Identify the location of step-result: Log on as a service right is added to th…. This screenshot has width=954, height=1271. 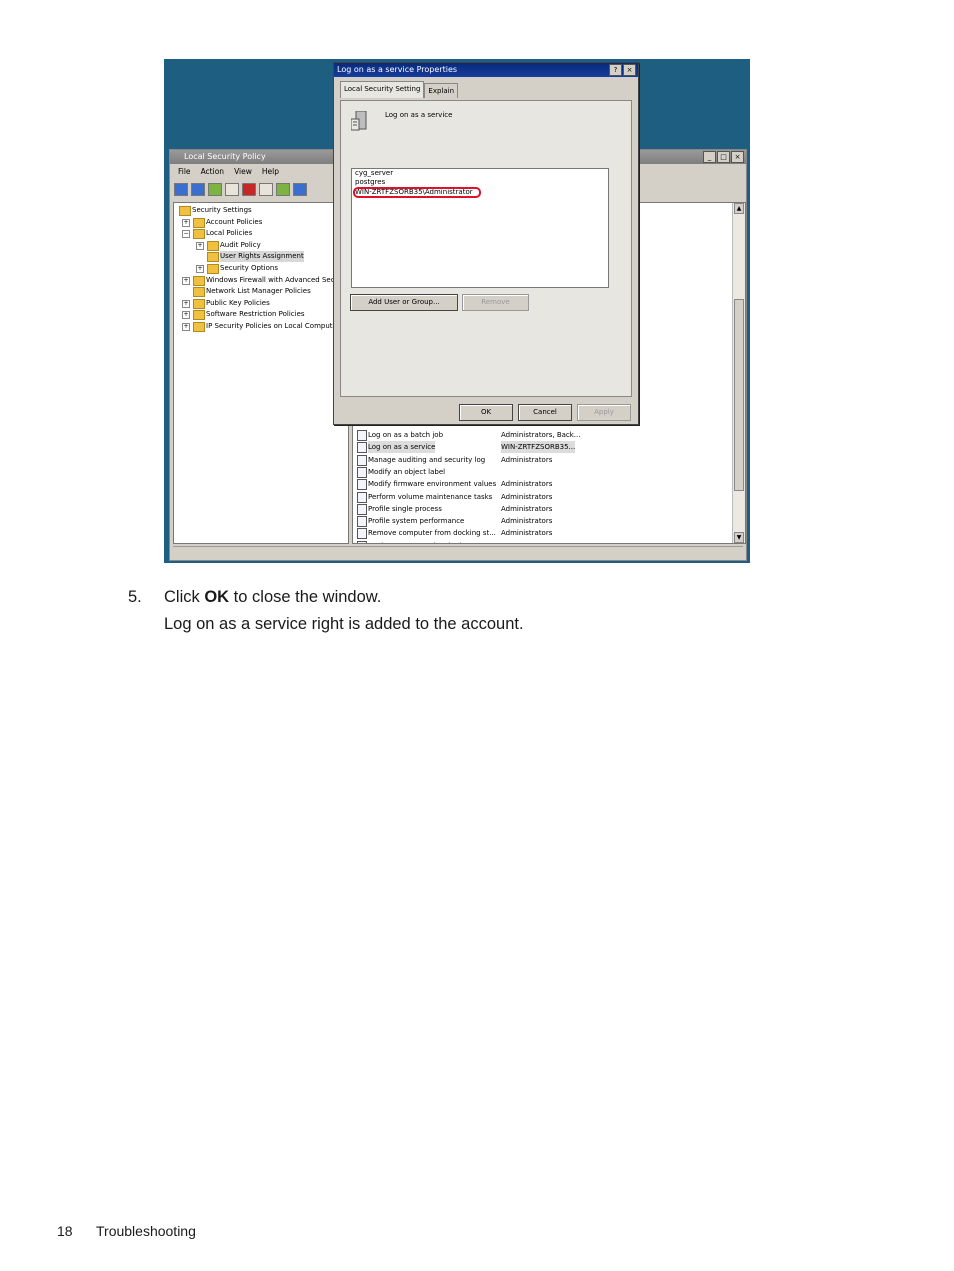
(344, 624).